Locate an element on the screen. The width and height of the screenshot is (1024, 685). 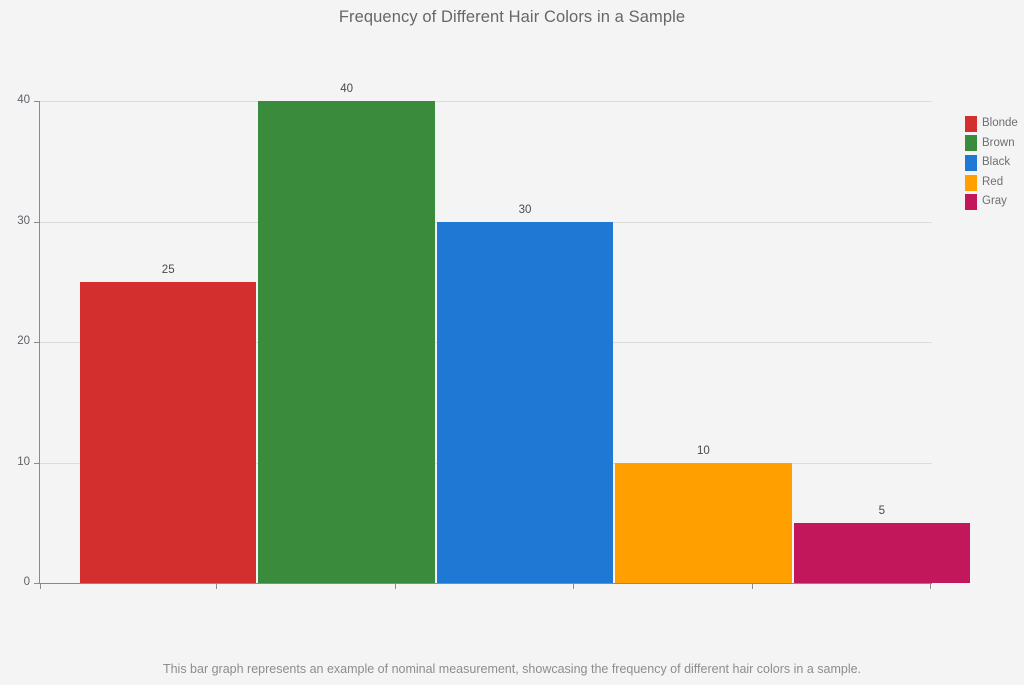
bar-brown is located at coordinates (346, 342).